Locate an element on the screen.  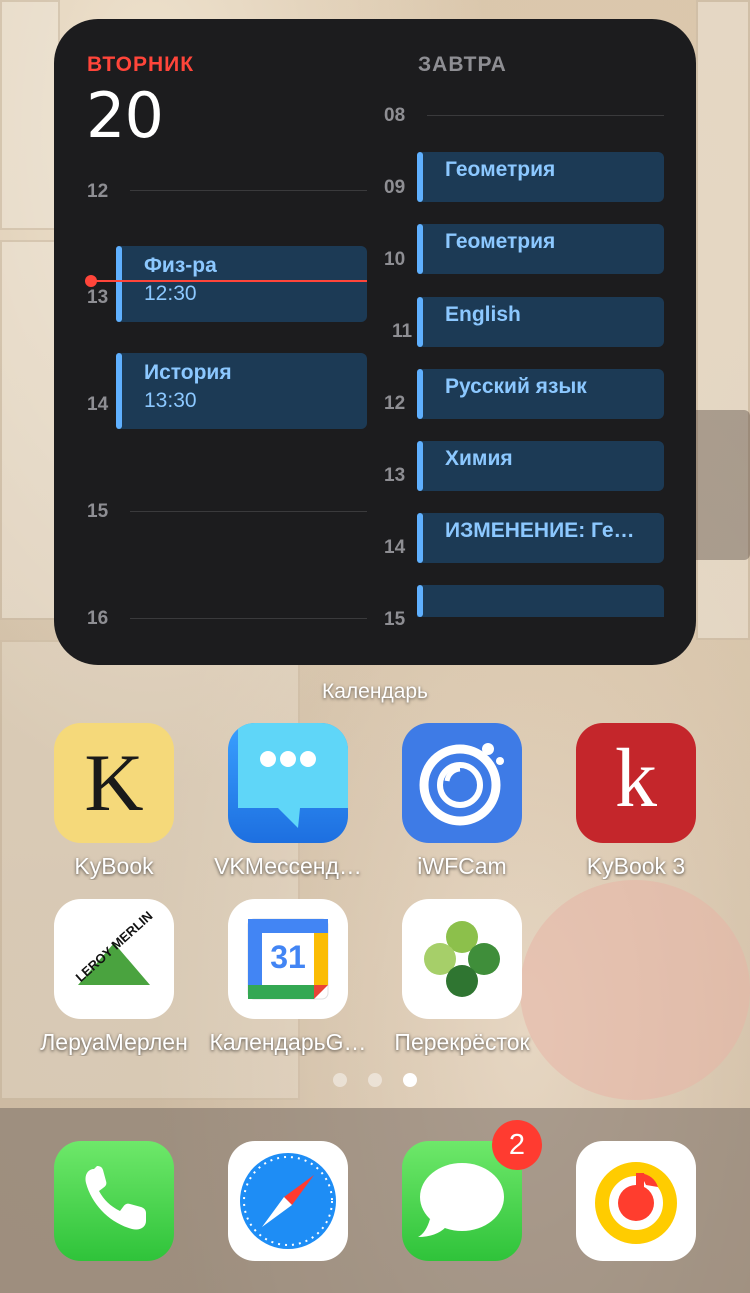
kybook-icon: K is located at coordinates (114, 783).